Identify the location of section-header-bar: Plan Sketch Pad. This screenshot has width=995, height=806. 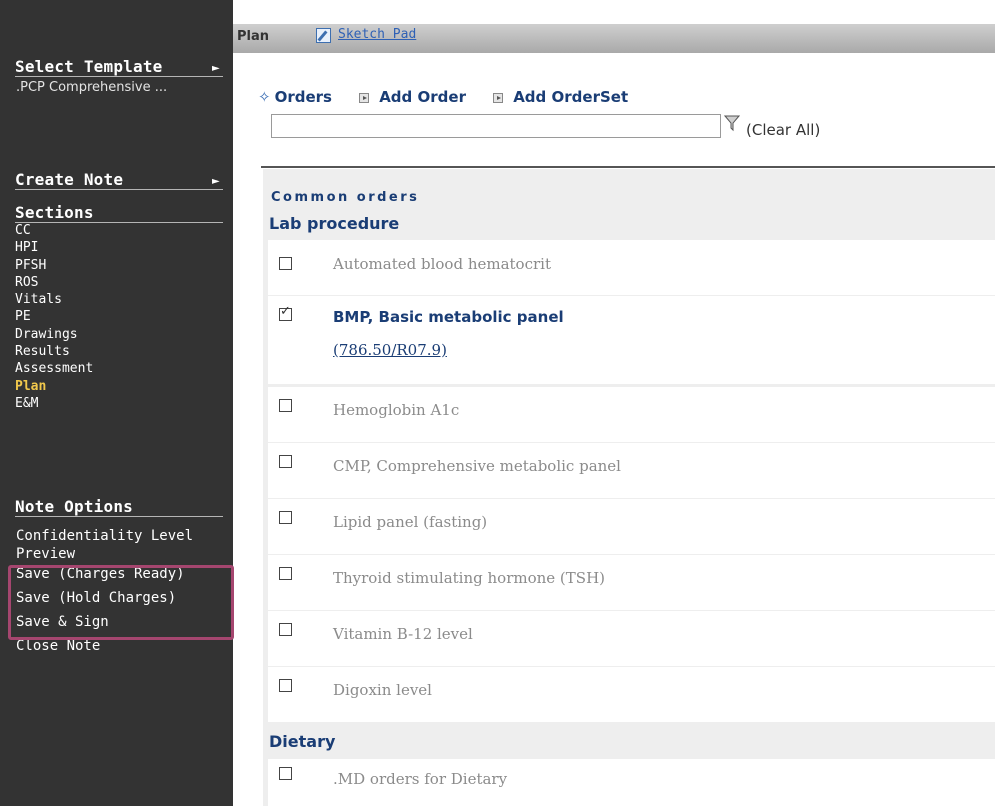
(614, 38).